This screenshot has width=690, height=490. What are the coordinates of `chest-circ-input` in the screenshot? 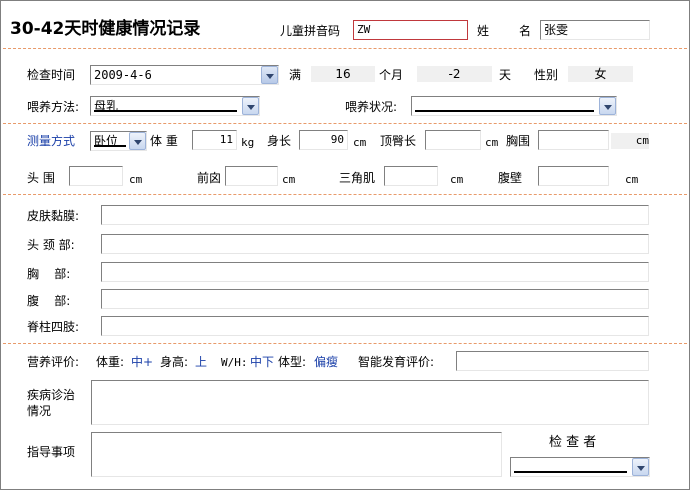 It's located at (573, 140).